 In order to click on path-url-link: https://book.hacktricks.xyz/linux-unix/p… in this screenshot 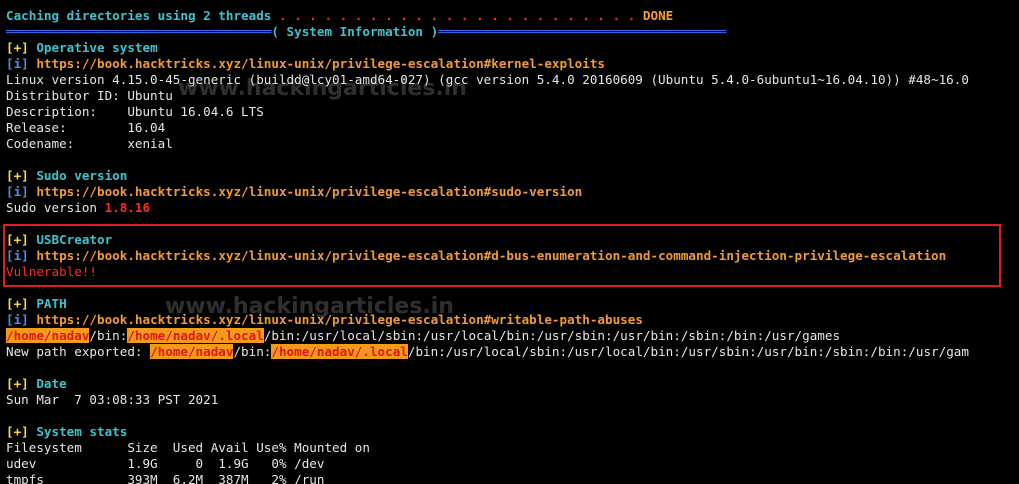, I will do `click(339, 319)`.